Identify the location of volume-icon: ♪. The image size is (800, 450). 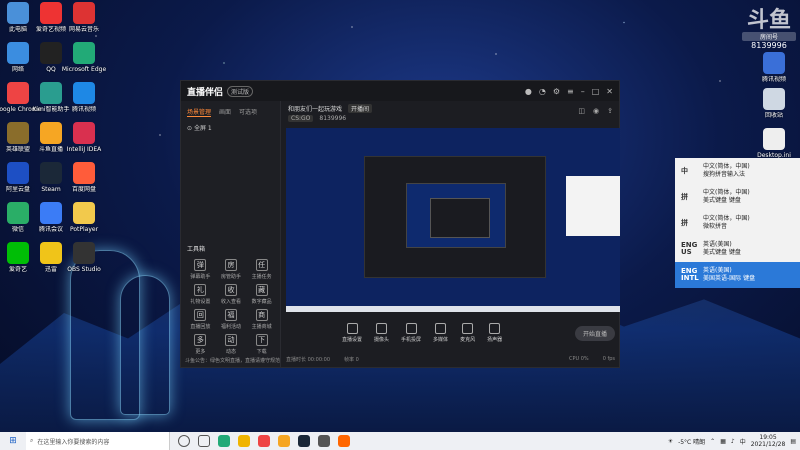
(733, 441).